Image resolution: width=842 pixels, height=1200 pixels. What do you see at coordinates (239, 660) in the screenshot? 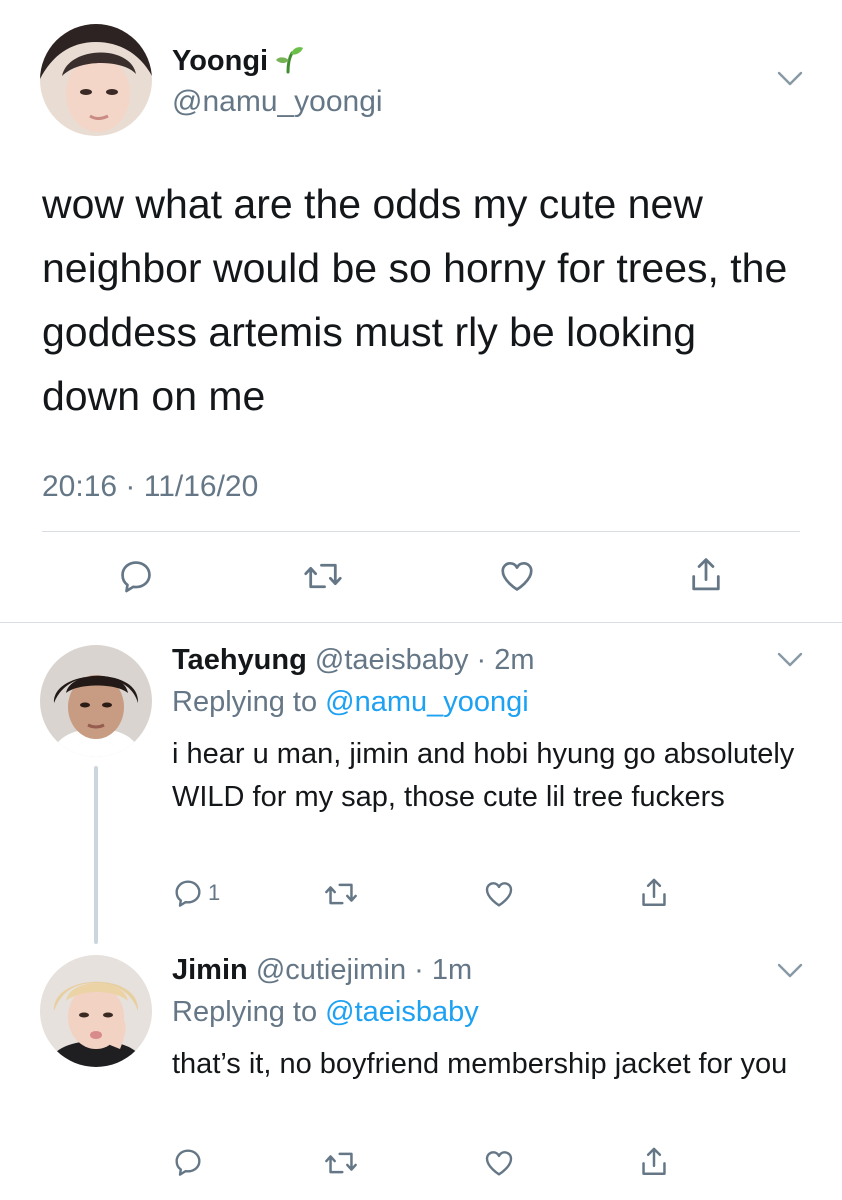
I see `reply-display-name: Taehyung` at bounding box center [239, 660].